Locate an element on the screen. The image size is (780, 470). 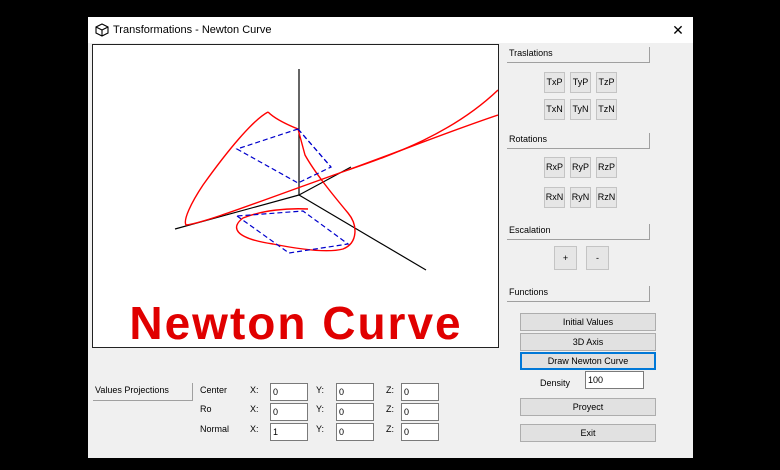
ro-x-label: X: is located at coordinates (254, 409).